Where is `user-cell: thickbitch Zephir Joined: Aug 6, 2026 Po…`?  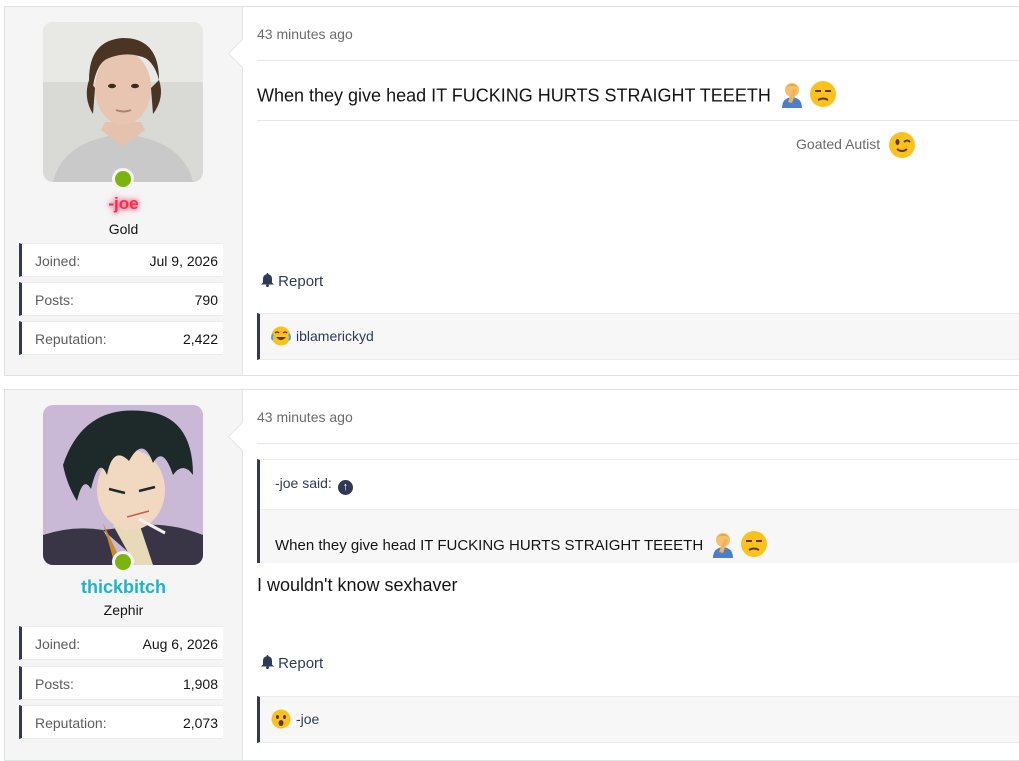
user-cell: thickbitch Zephir Joined: Aug 6, 2026 Po… is located at coordinates (124, 575).